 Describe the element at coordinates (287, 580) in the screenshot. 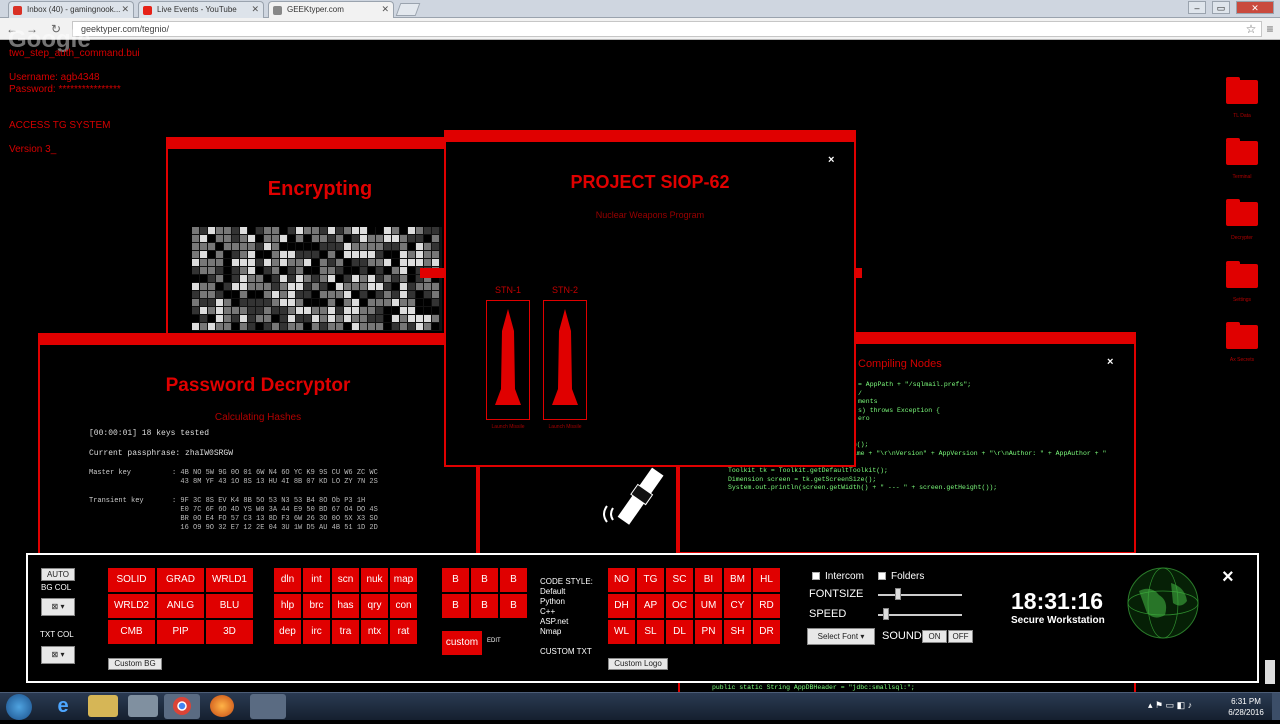

I see `mode-button: dln` at that location.